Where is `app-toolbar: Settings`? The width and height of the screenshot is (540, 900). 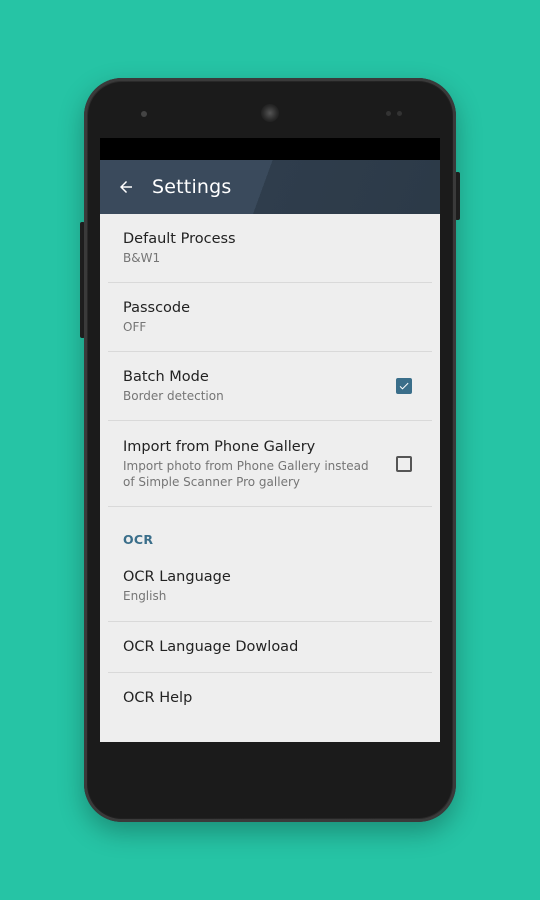 app-toolbar: Settings is located at coordinates (270, 187).